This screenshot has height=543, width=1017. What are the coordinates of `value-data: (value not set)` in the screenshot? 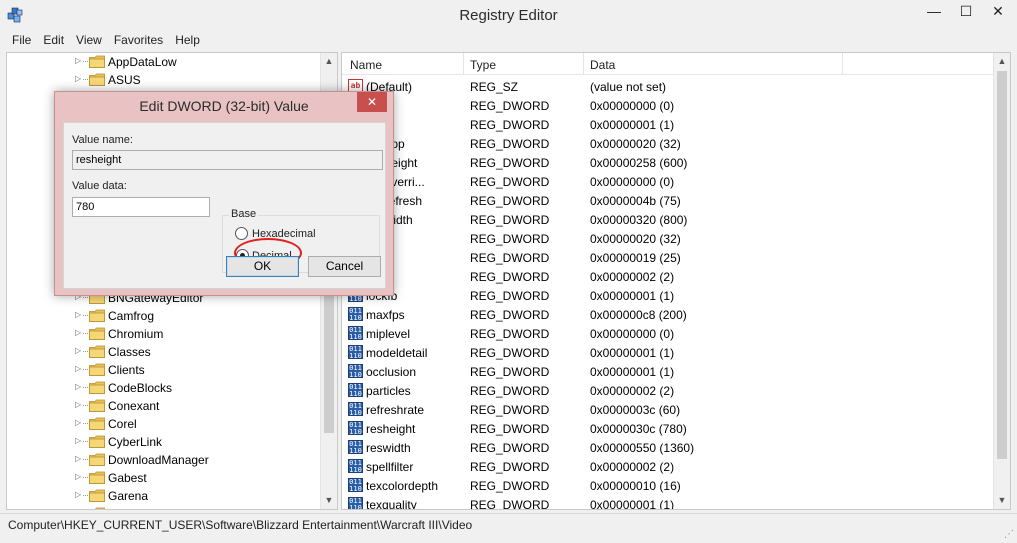 It's located at (628, 87).